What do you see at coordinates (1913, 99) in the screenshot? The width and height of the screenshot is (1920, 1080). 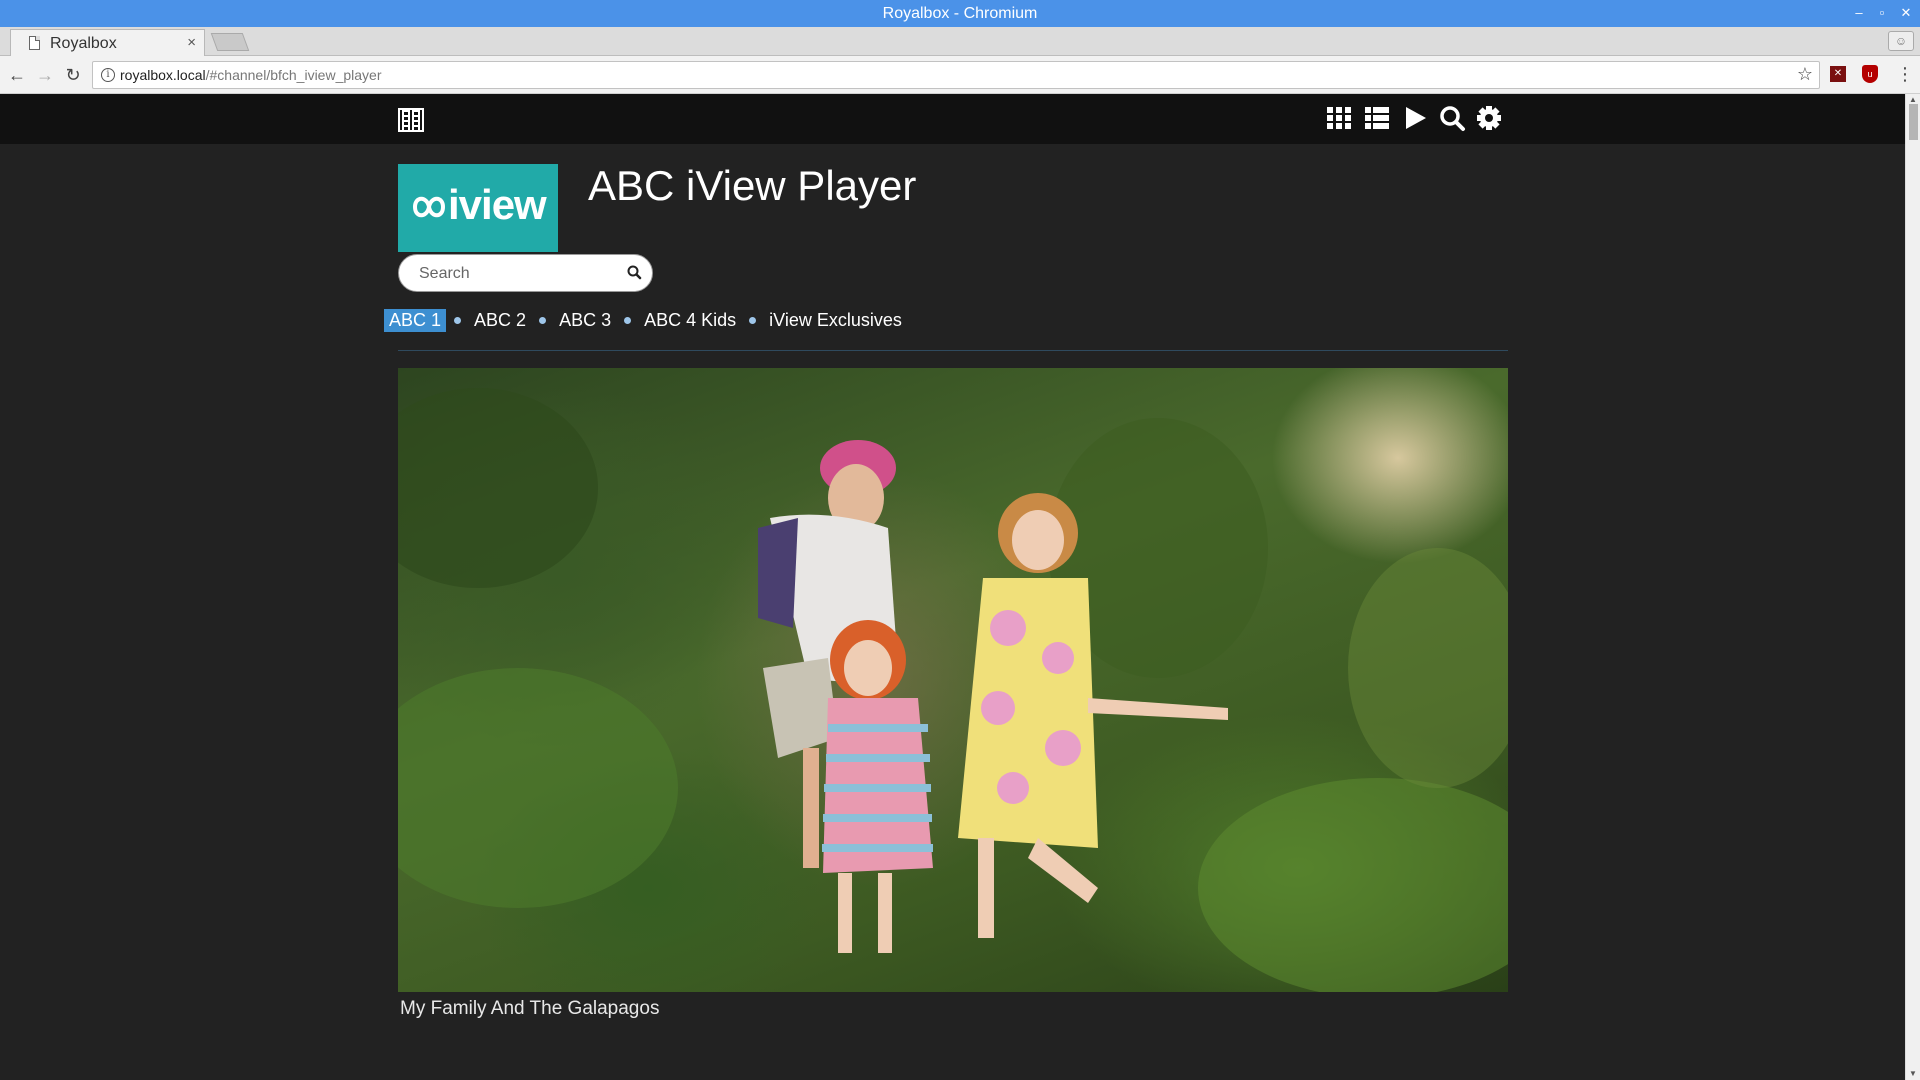 I see `scroll-up-icon: ▲` at bounding box center [1913, 99].